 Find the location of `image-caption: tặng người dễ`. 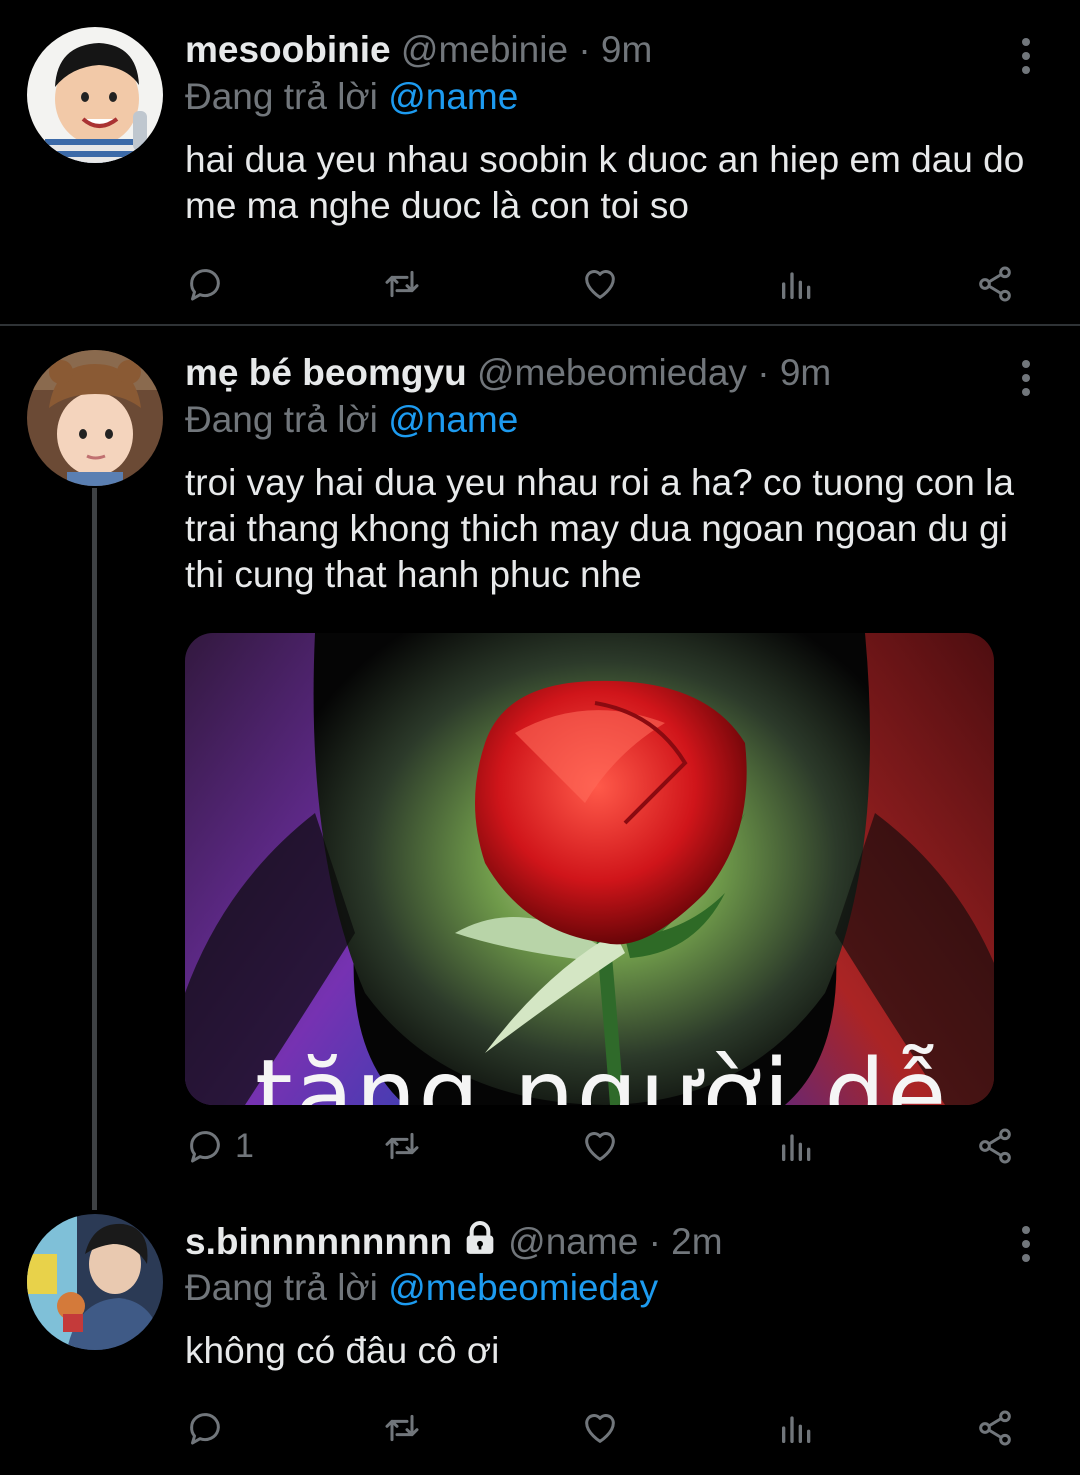

image-caption: tặng người dễ is located at coordinates (602, 1072).